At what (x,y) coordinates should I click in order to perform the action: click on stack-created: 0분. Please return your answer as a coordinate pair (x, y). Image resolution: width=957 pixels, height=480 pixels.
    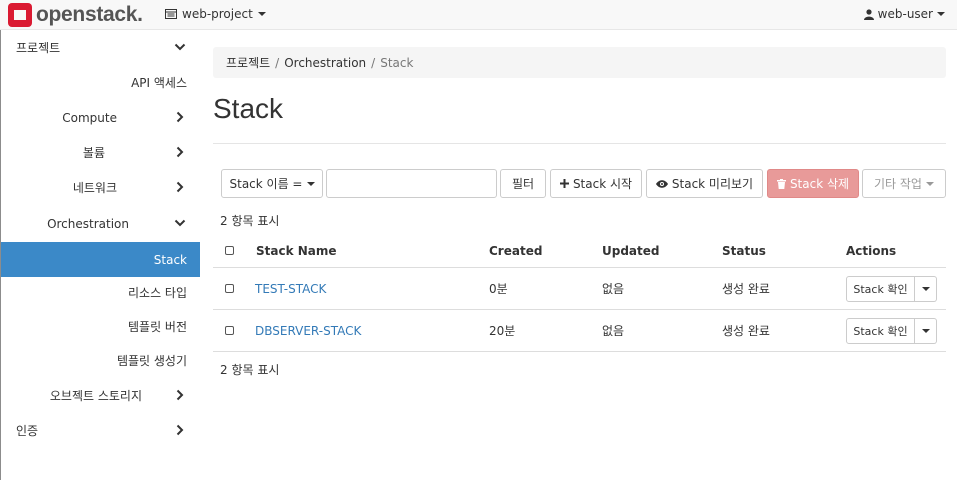
    Looking at the image, I should click on (498, 289).